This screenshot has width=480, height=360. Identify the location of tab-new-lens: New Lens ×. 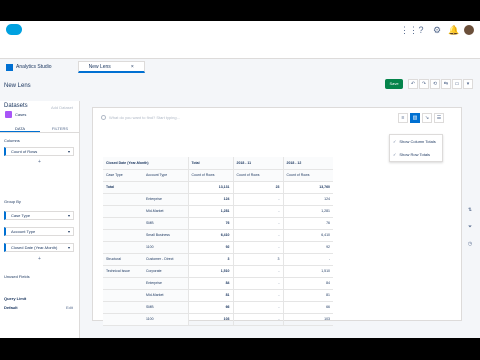
(111, 67).